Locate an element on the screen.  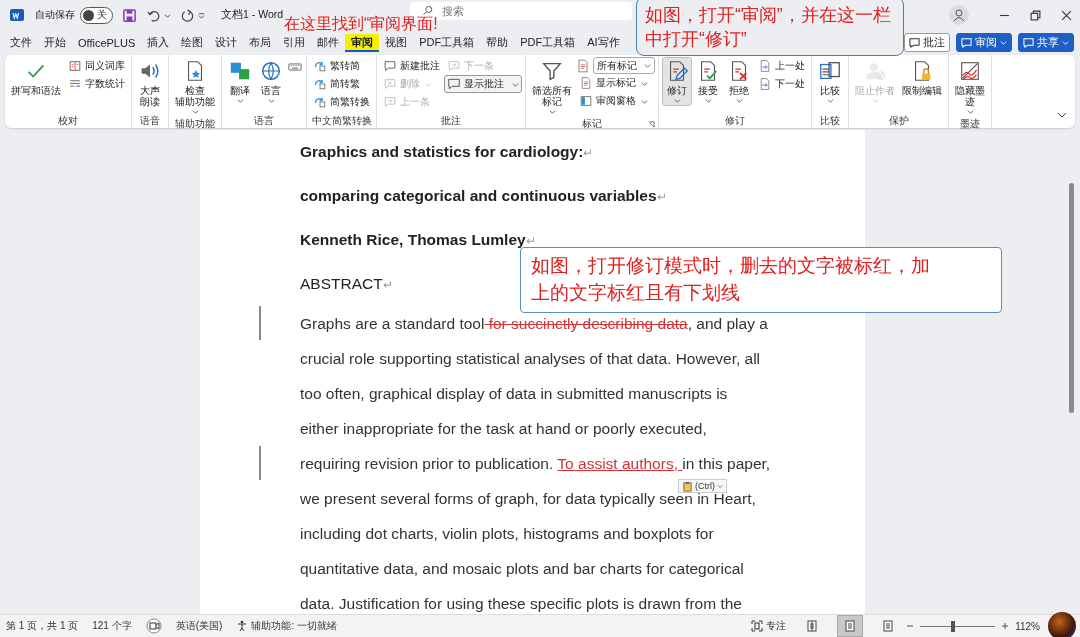
book-icon is located at coordinates (75, 66).